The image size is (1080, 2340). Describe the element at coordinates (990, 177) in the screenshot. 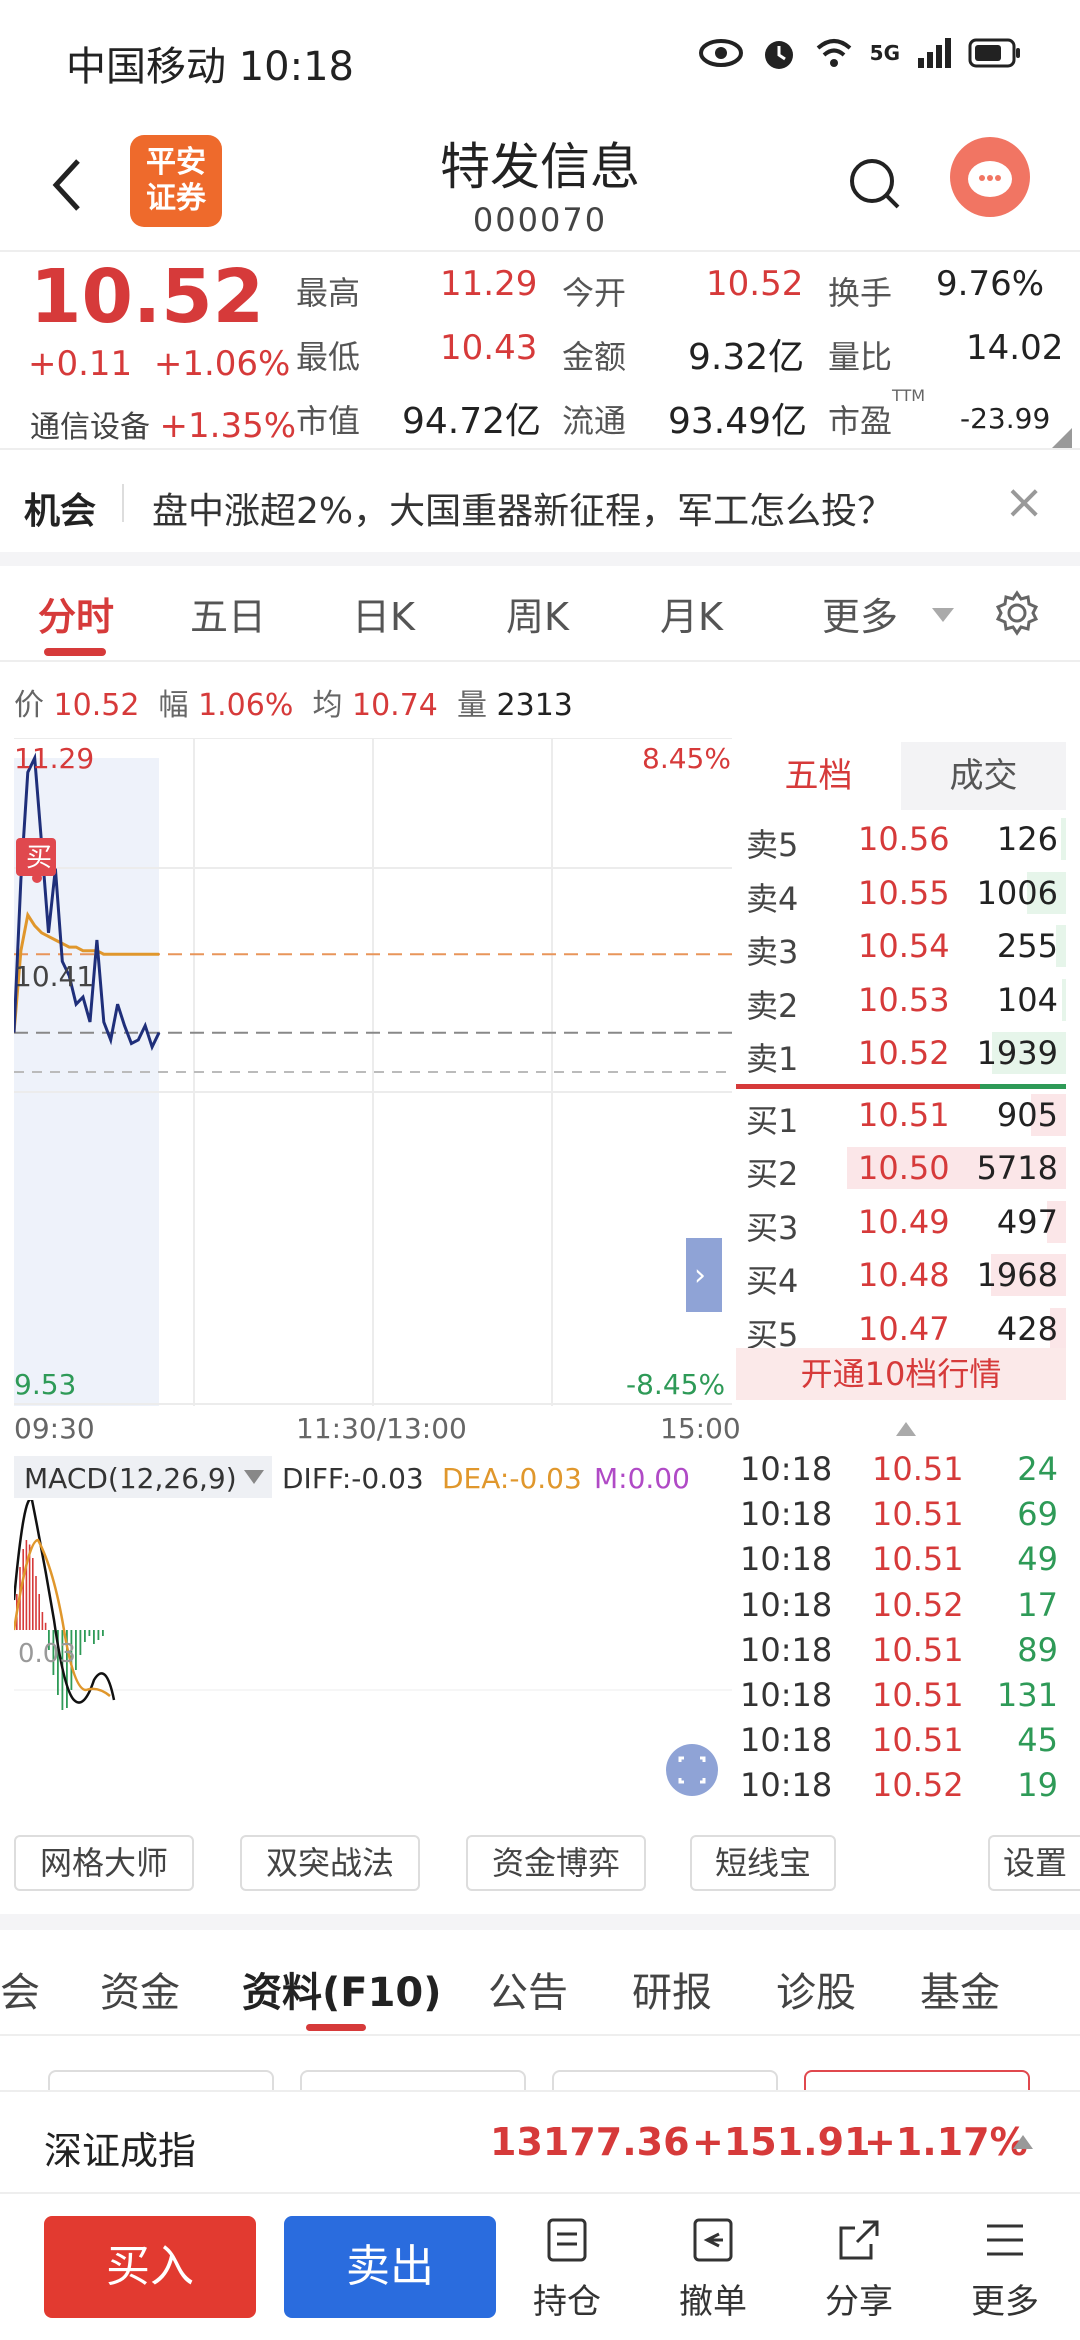

I see `assistant-avatar` at that location.